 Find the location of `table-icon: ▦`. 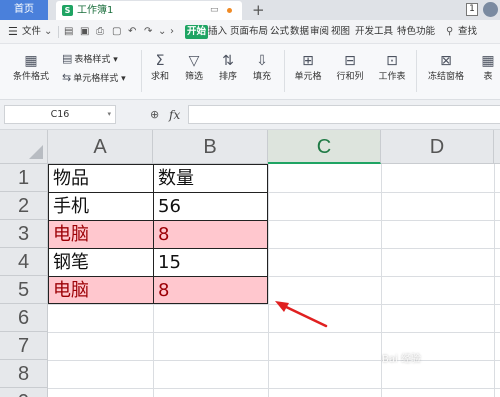

table-icon: ▦ is located at coordinates (488, 61).